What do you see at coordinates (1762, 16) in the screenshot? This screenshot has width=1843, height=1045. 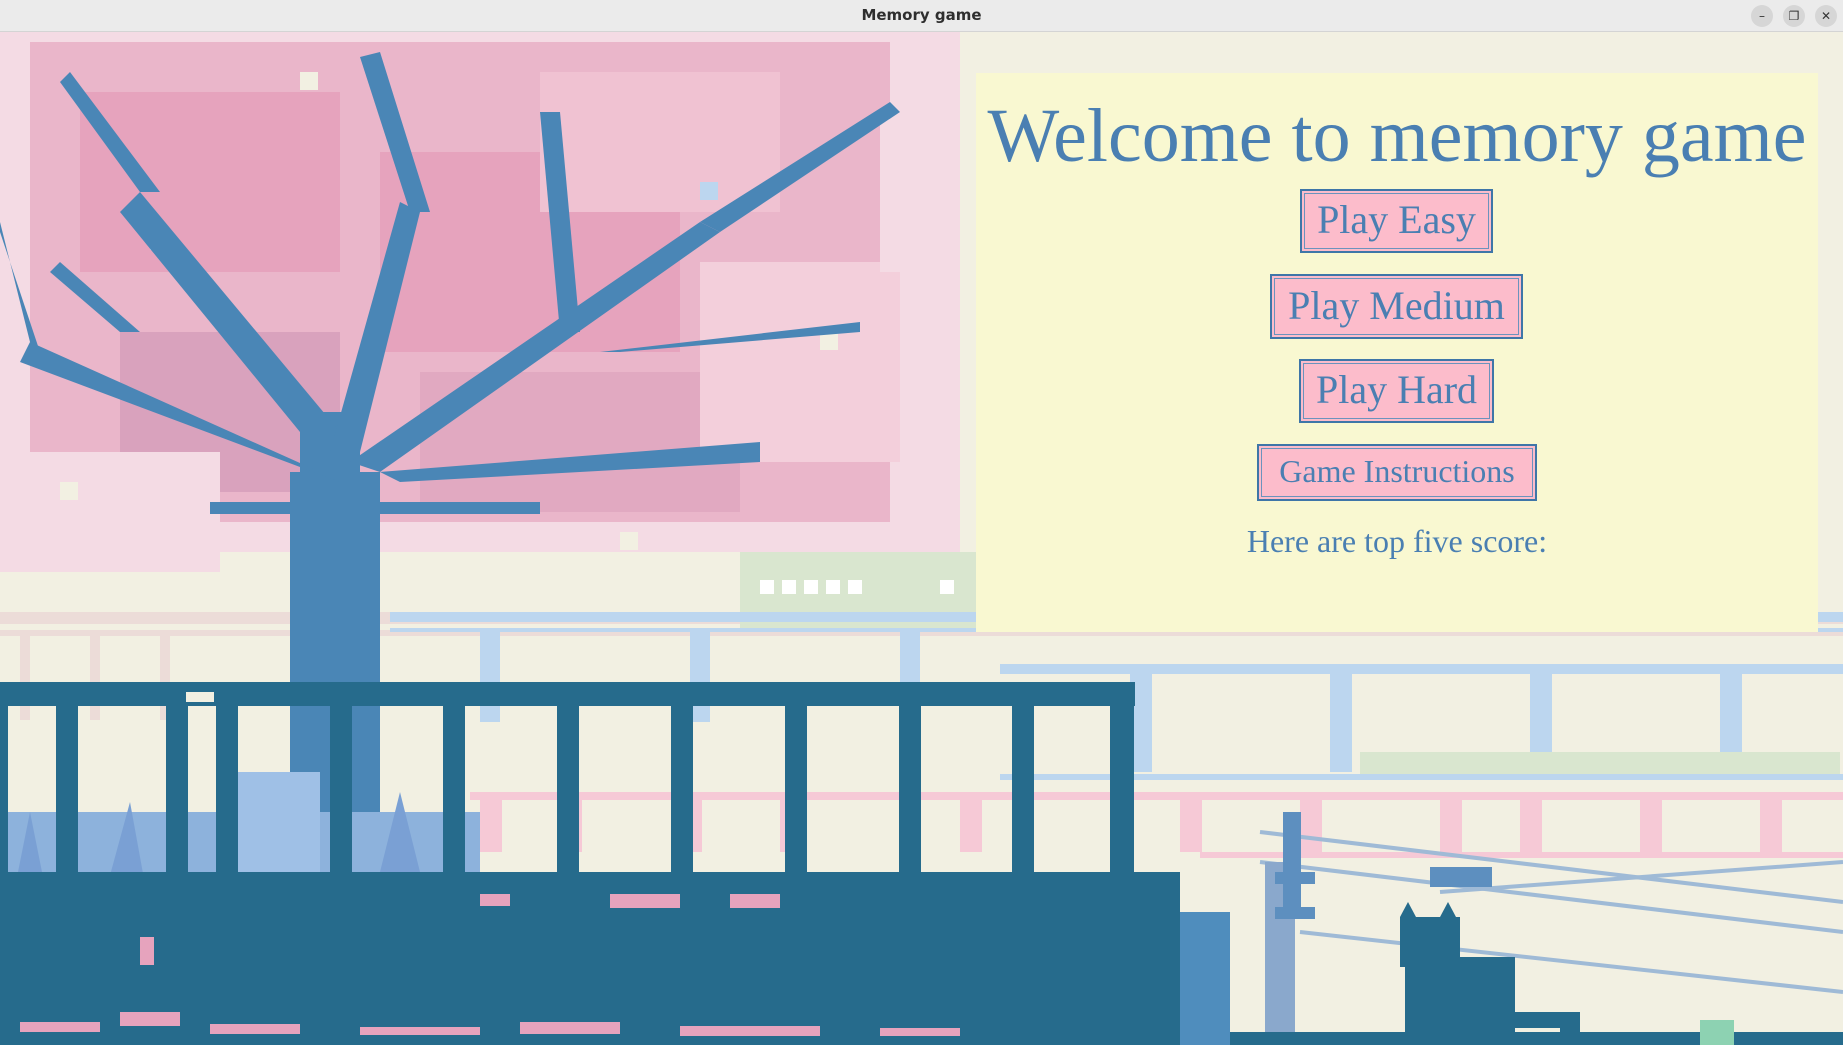 I see `minimize-button: –` at bounding box center [1762, 16].